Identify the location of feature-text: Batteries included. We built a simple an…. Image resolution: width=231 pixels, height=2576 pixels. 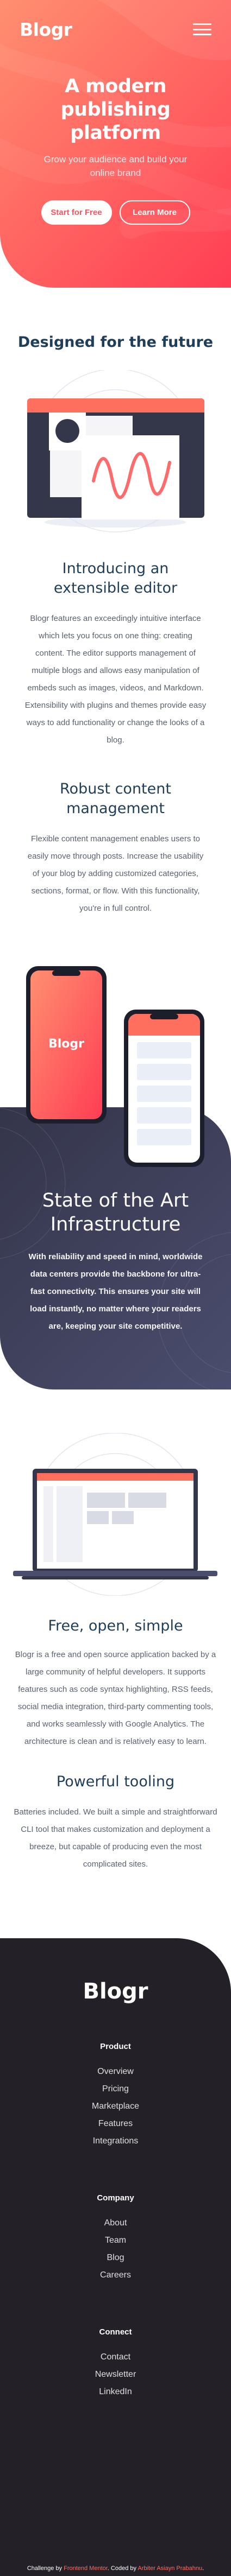
(116, 1838).